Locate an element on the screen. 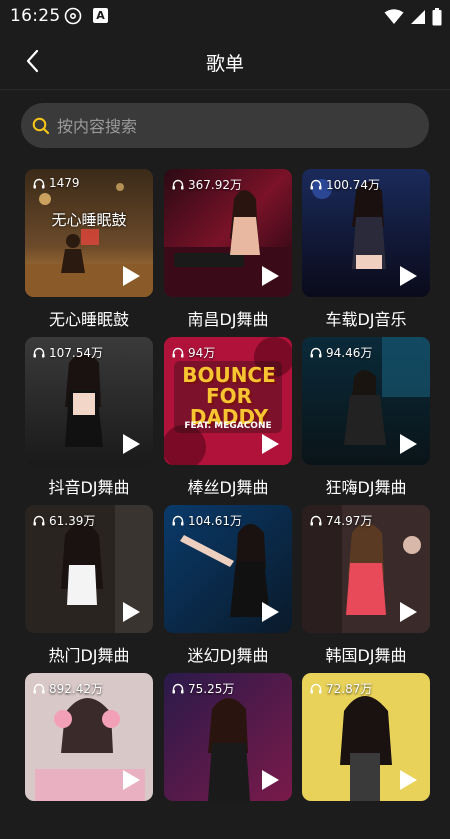  playlist-cover: 100.74万 is located at coordinates (366, 233).